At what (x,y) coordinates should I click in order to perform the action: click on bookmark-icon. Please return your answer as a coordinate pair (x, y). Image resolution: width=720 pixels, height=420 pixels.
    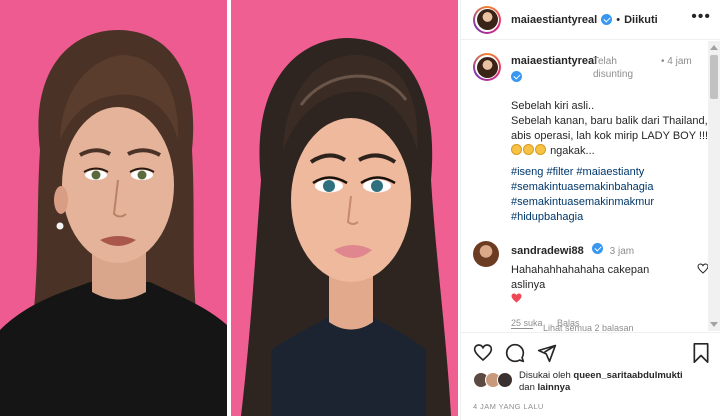
    Looking at the image, I should click on (701, 353).